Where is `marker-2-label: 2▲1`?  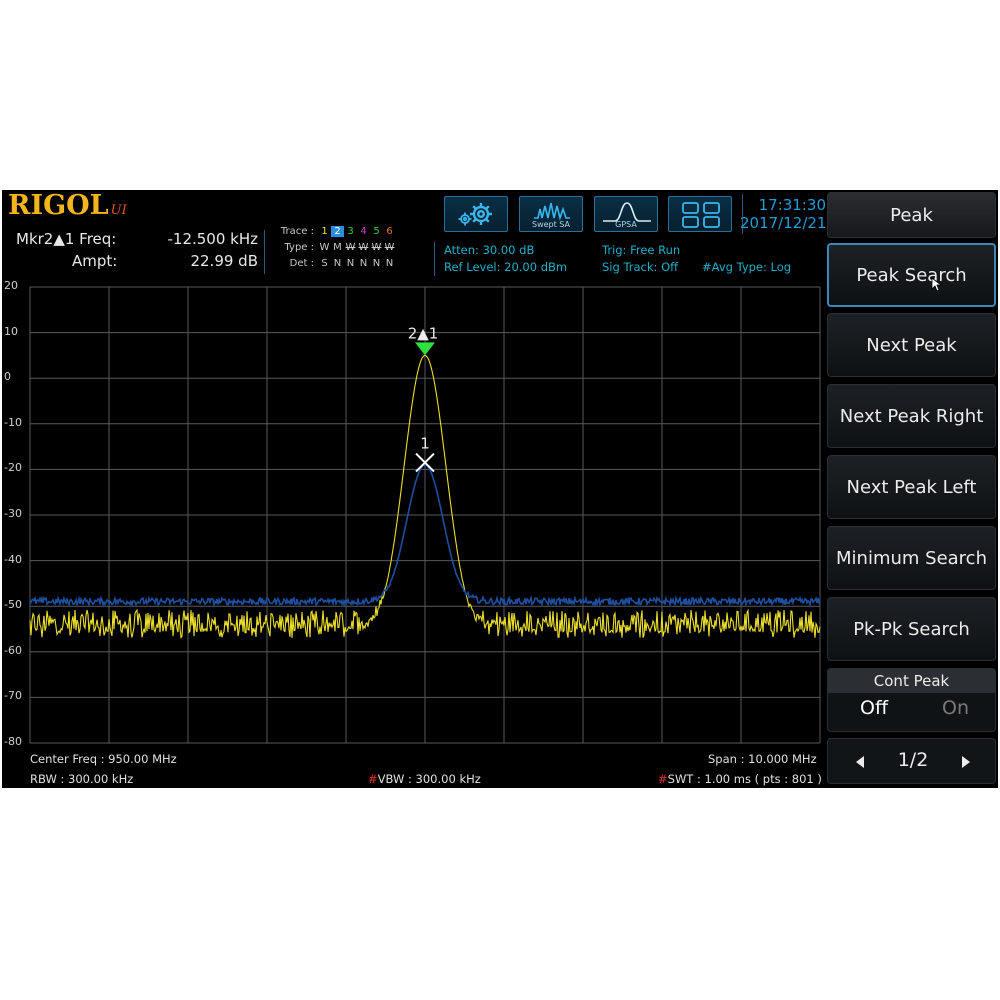
marker-2-label: 2▲1 is located at coordinates (423, 333).